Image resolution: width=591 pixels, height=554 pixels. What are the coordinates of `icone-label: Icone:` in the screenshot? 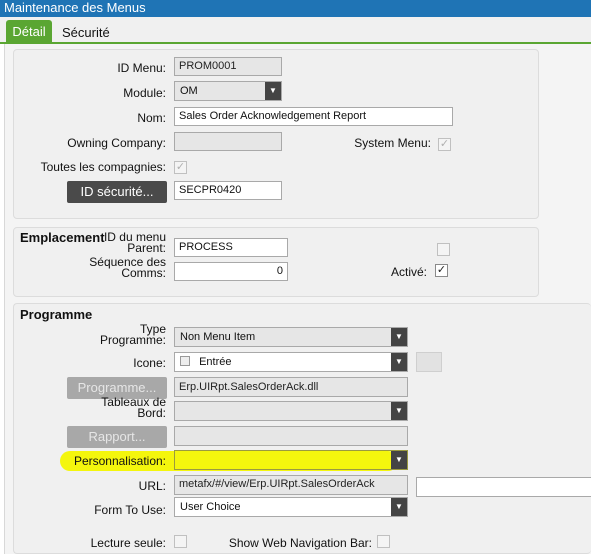 It's located at (149, 363).